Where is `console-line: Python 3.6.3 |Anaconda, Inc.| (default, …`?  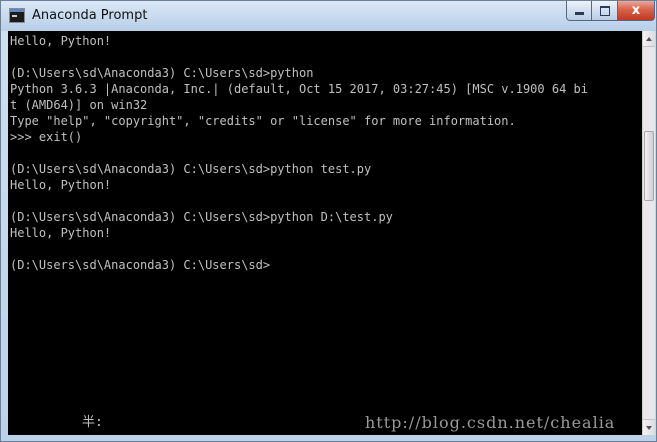 console-line: Python 3.6.3 |Anaconda, Inc.| (default, … is located at coordinates (299, 89).